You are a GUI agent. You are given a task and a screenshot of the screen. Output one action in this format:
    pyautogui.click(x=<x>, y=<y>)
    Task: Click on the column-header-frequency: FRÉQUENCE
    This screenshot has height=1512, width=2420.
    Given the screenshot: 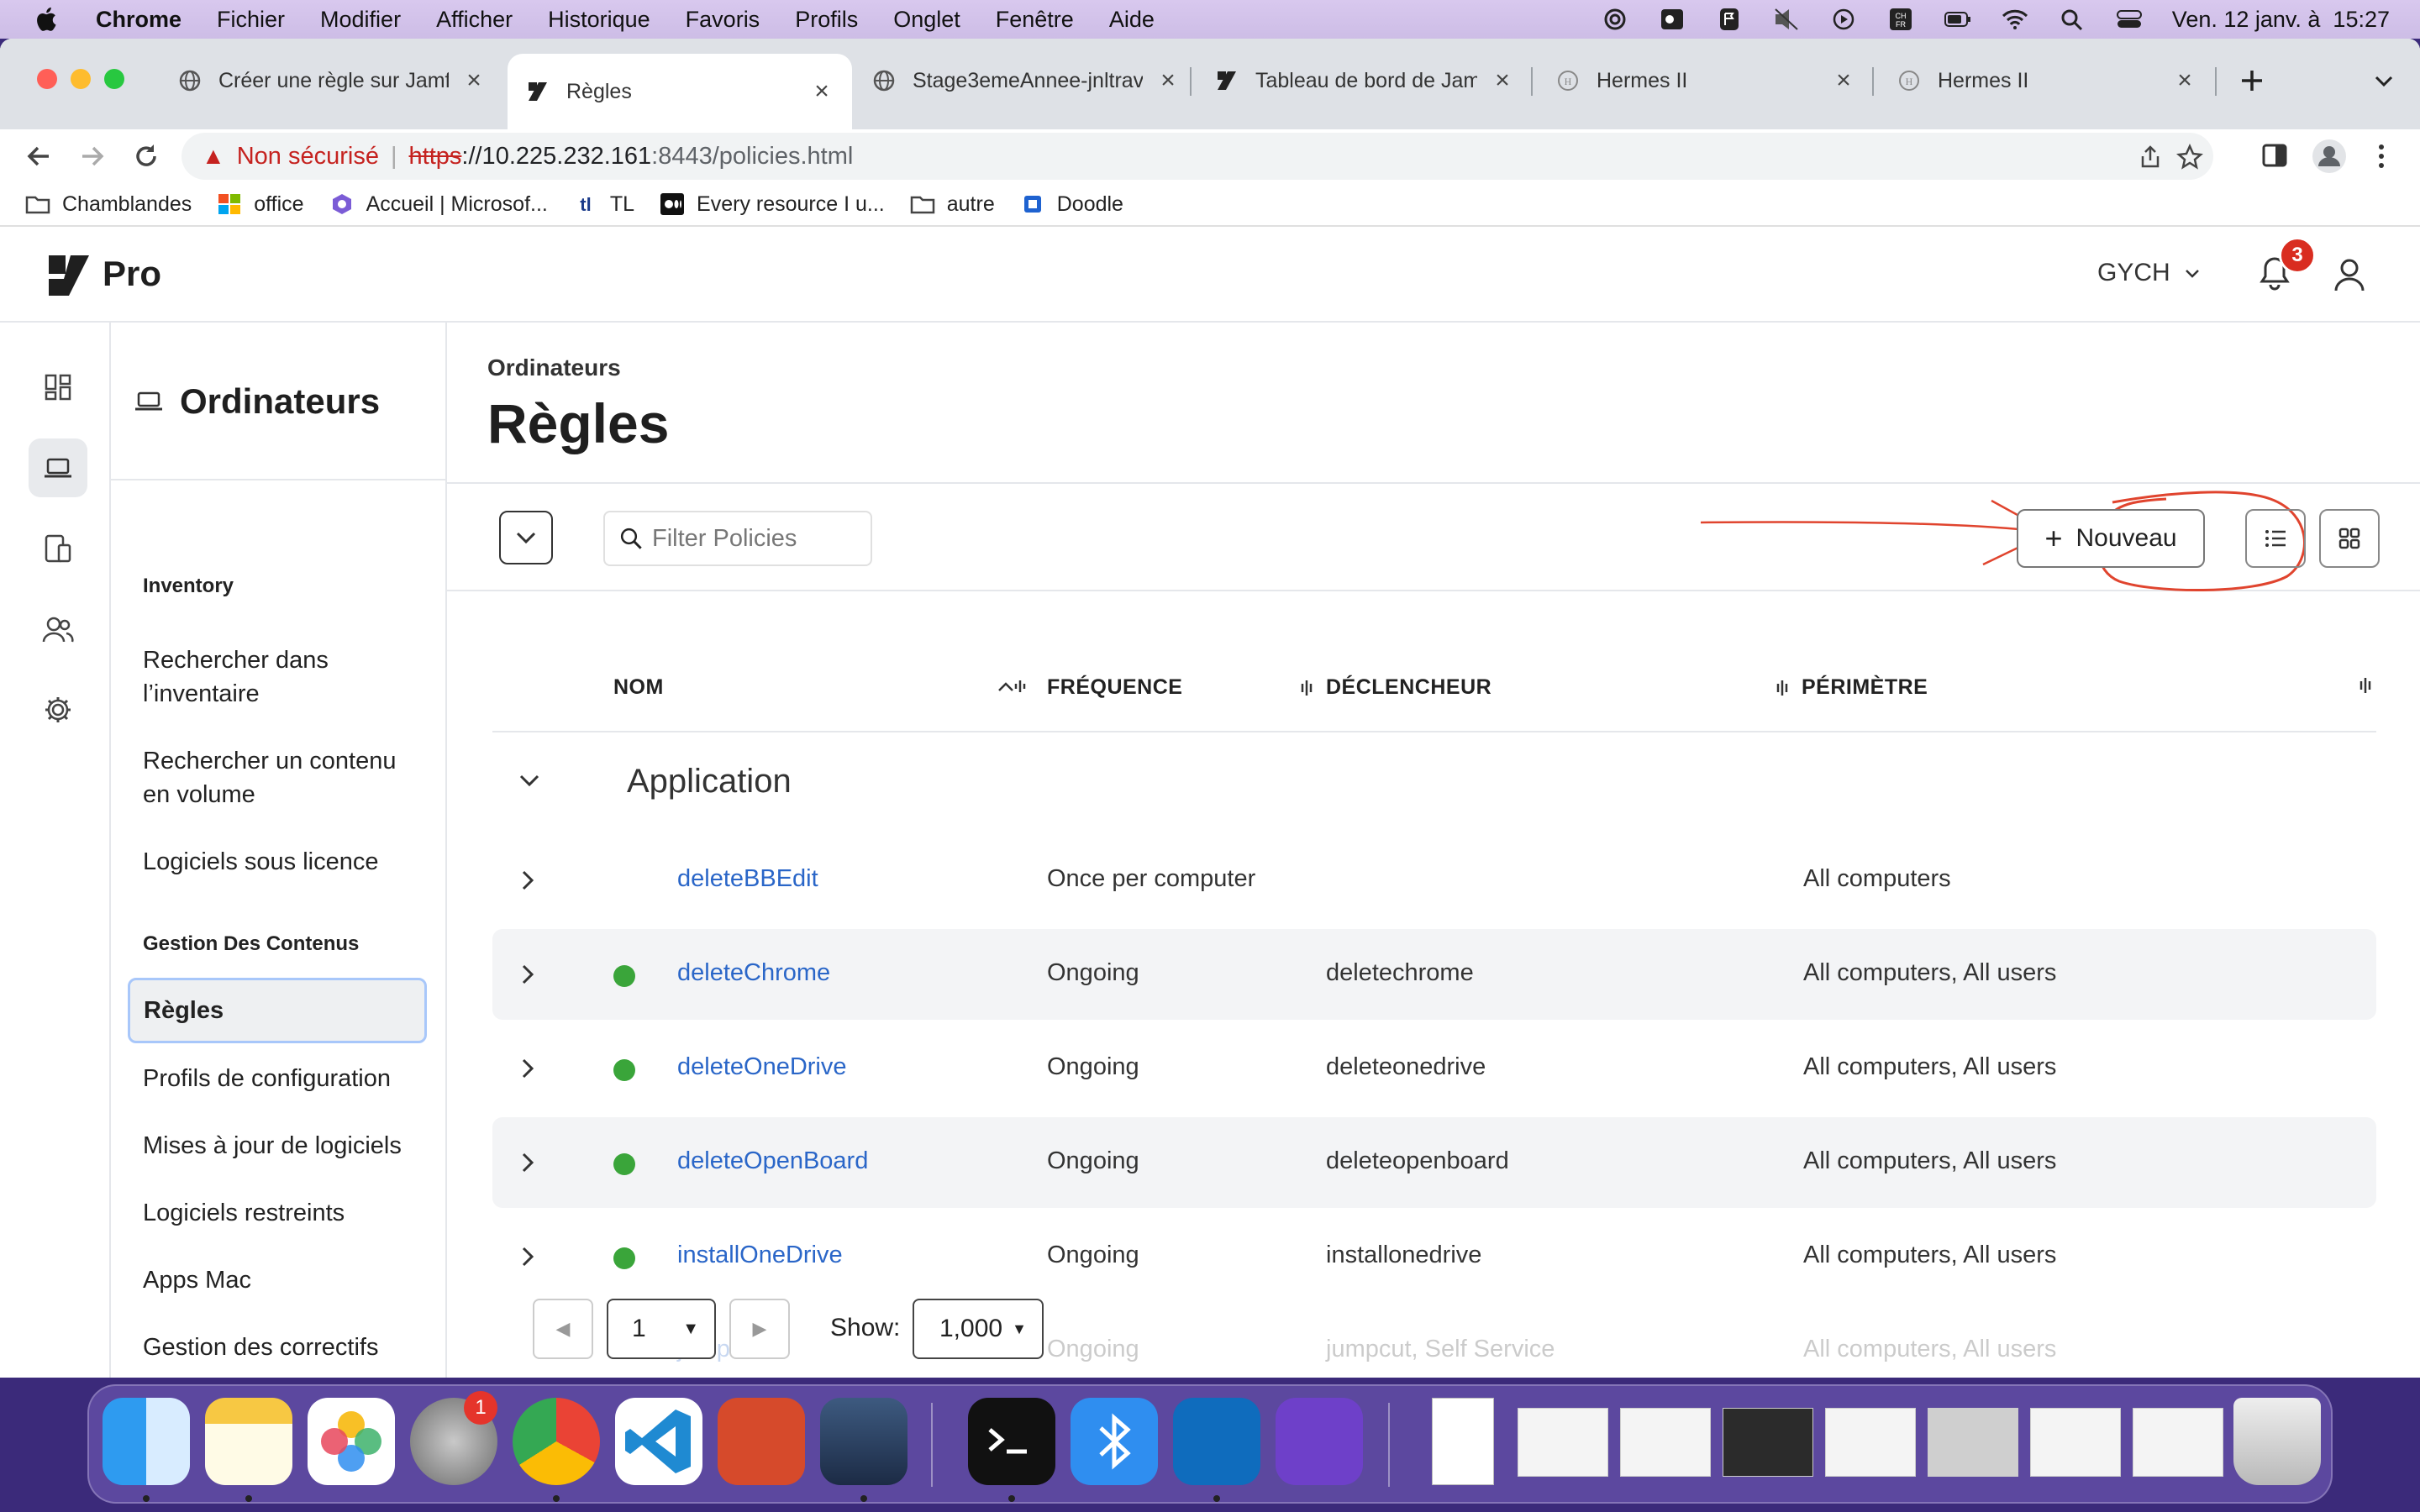 What is the action you would take?
    pyautogui.click(x=1114, y=687)
    